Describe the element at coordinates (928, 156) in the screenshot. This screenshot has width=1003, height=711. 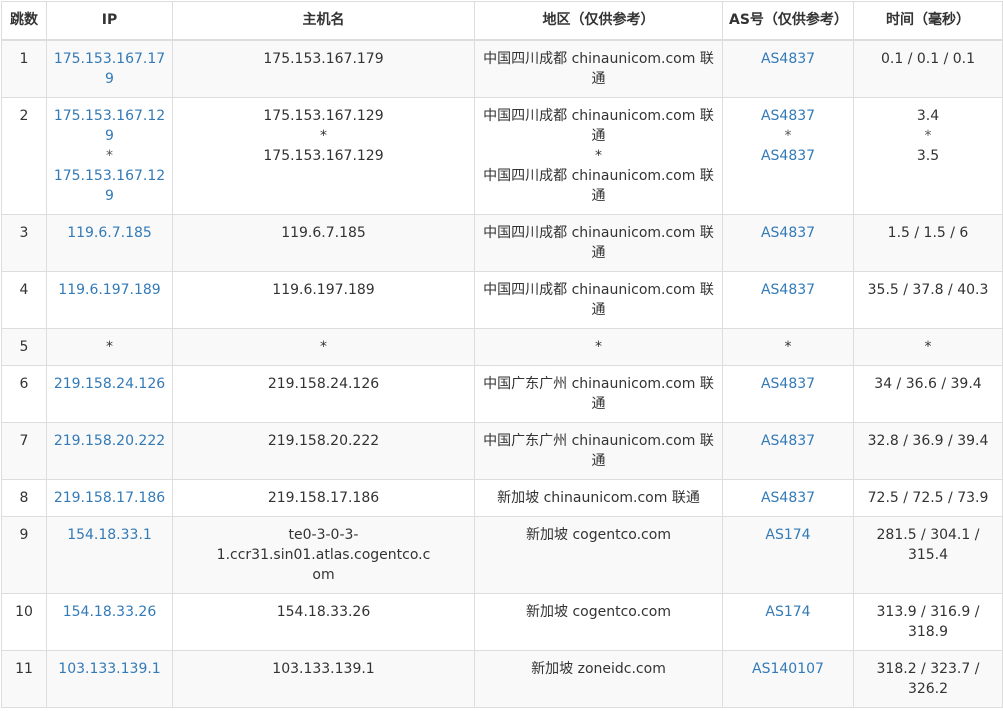
I see `time-text: 3.5` at that location.